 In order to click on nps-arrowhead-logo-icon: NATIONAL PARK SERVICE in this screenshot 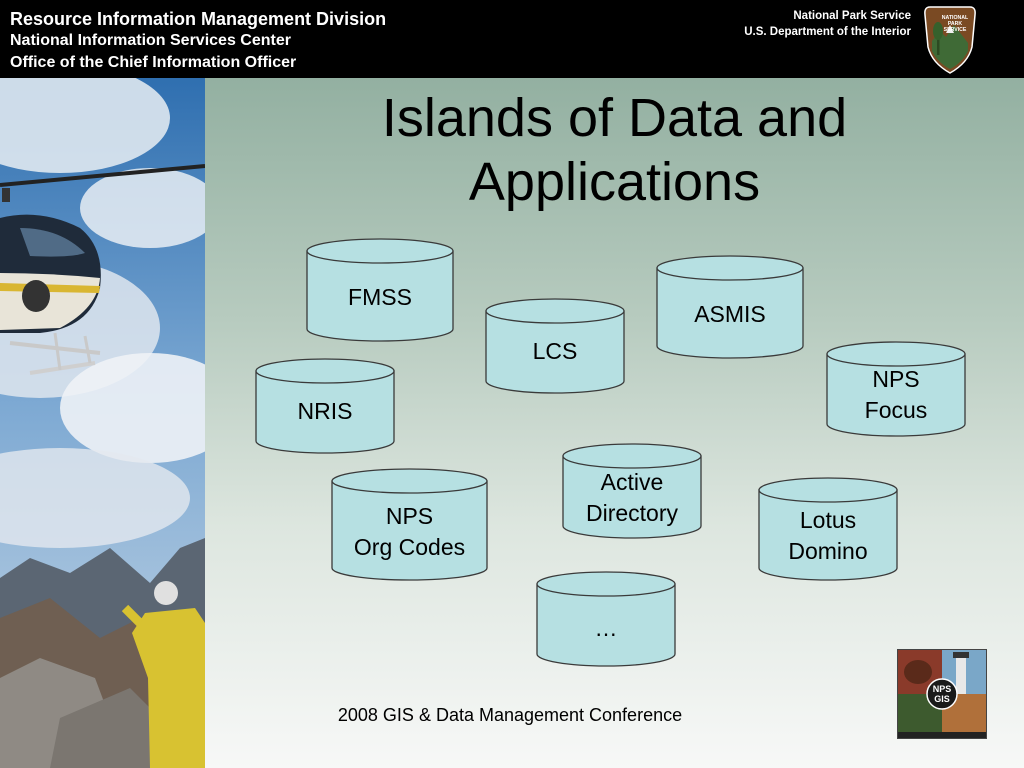, I will do `click(950, 40)`.